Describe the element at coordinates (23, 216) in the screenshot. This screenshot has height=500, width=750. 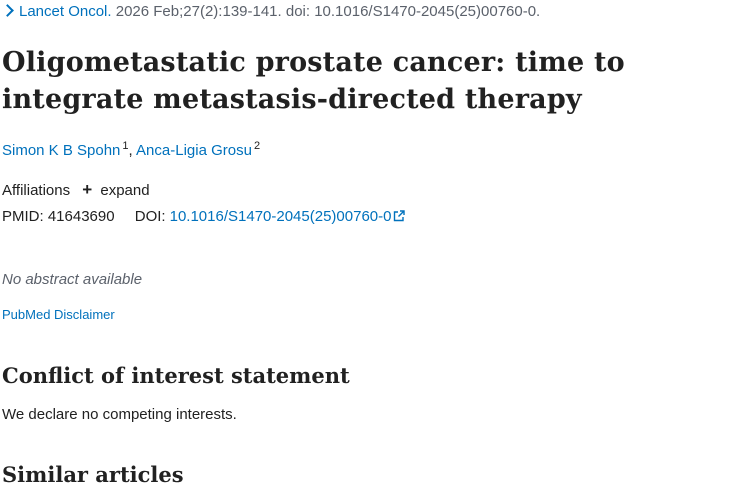
I see `pmid-label: PMID:` at that location.